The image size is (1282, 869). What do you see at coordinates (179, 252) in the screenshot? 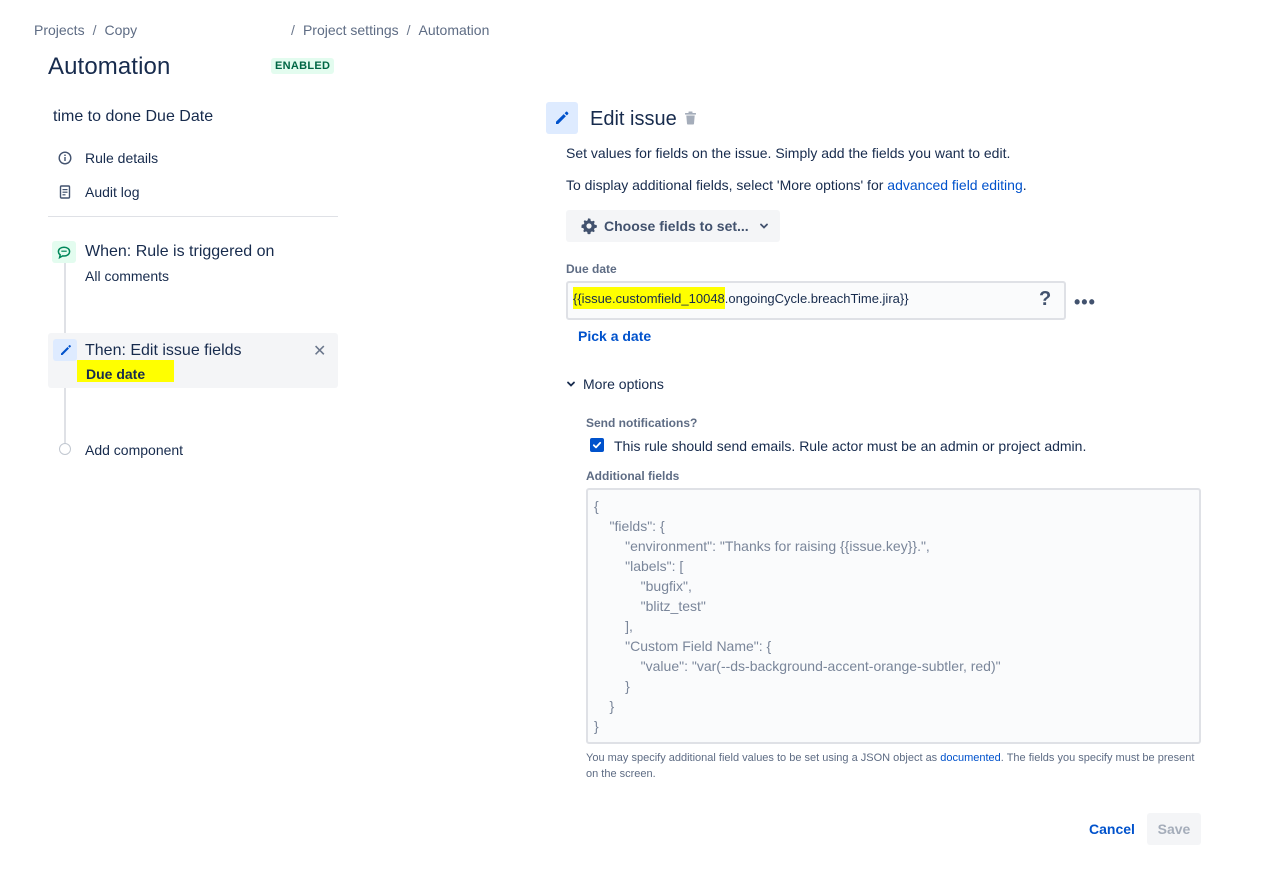
I see `trigger-title: When: Rule is triggered on` at bounding box center [179, 252].